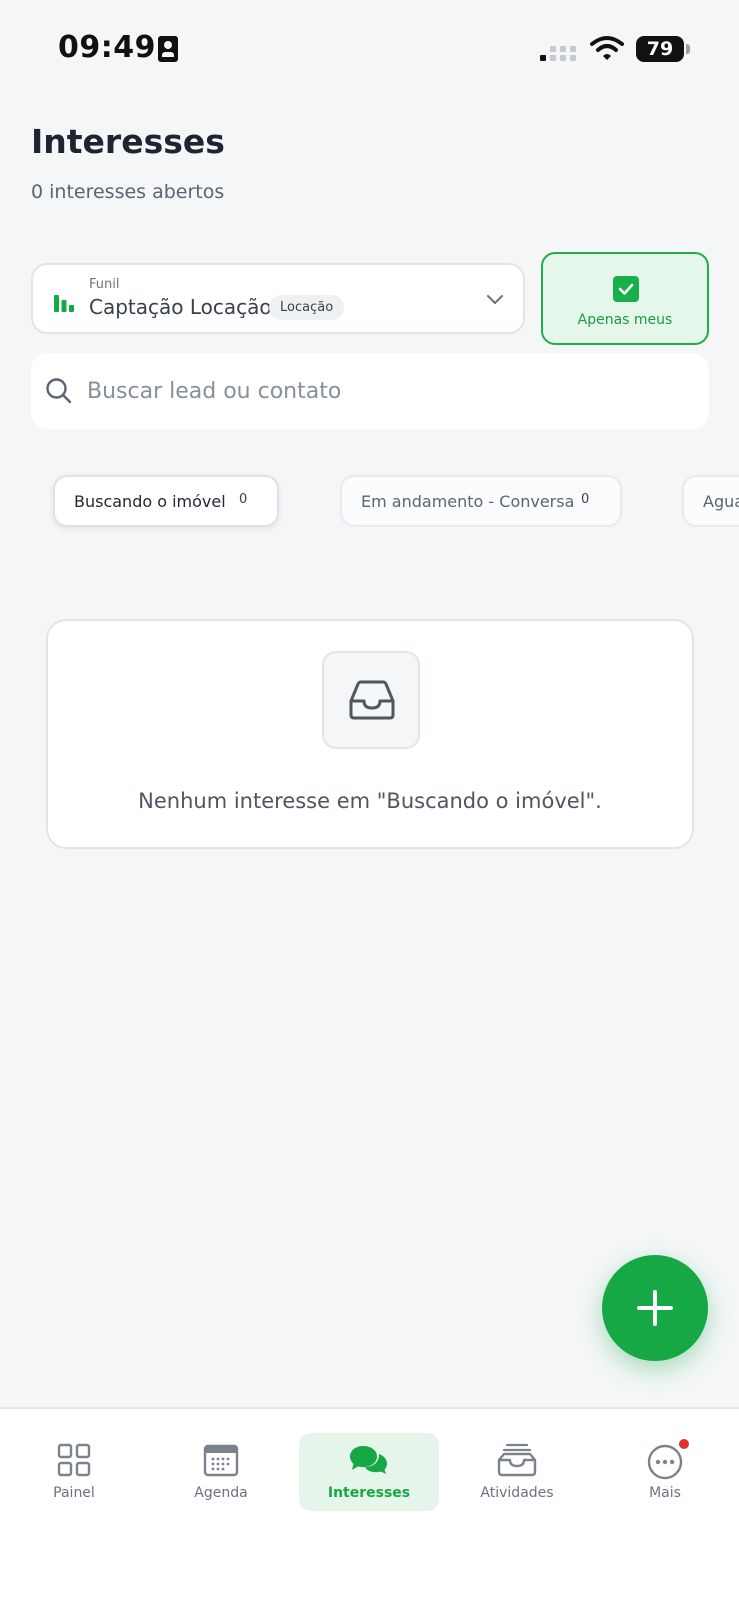 The image size is (739, 1600). I want to click on battery-tip, so click(688, 49).